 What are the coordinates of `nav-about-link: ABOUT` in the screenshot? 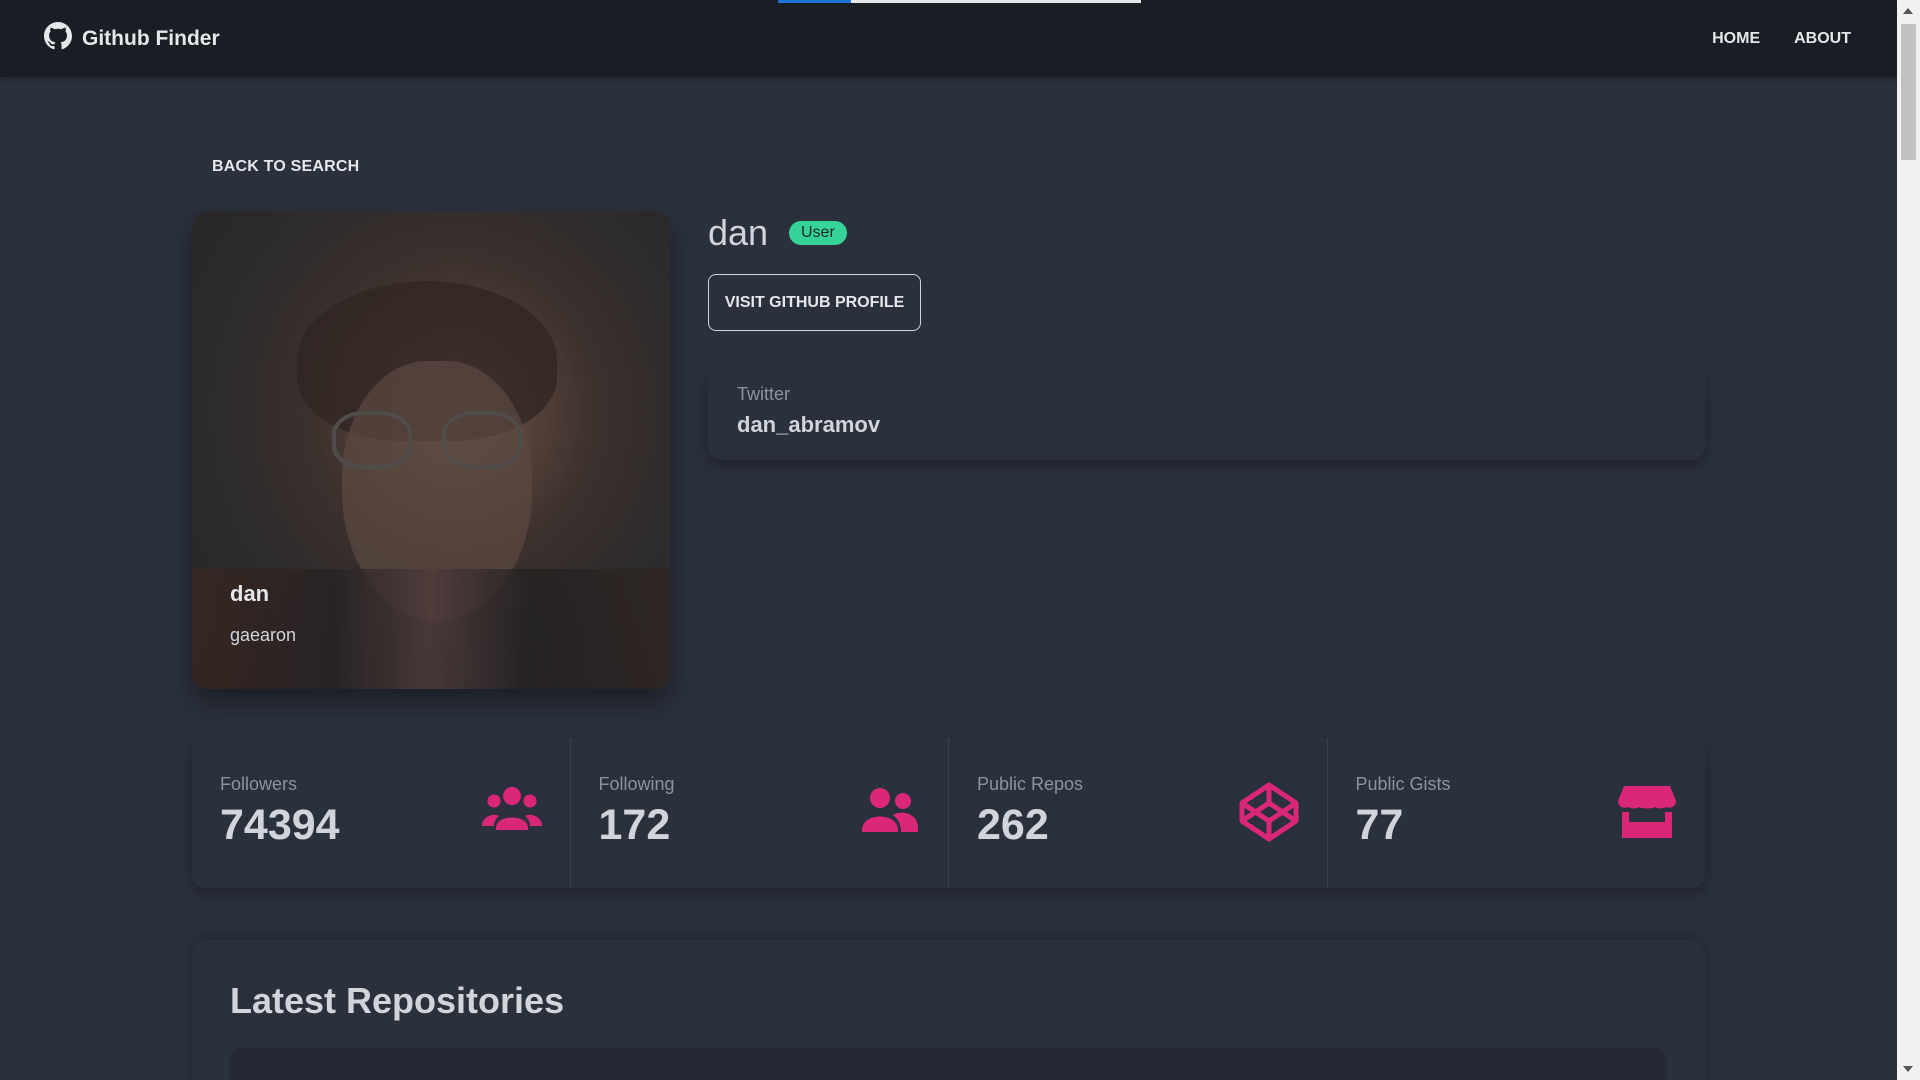 It's located at (1822, 39).